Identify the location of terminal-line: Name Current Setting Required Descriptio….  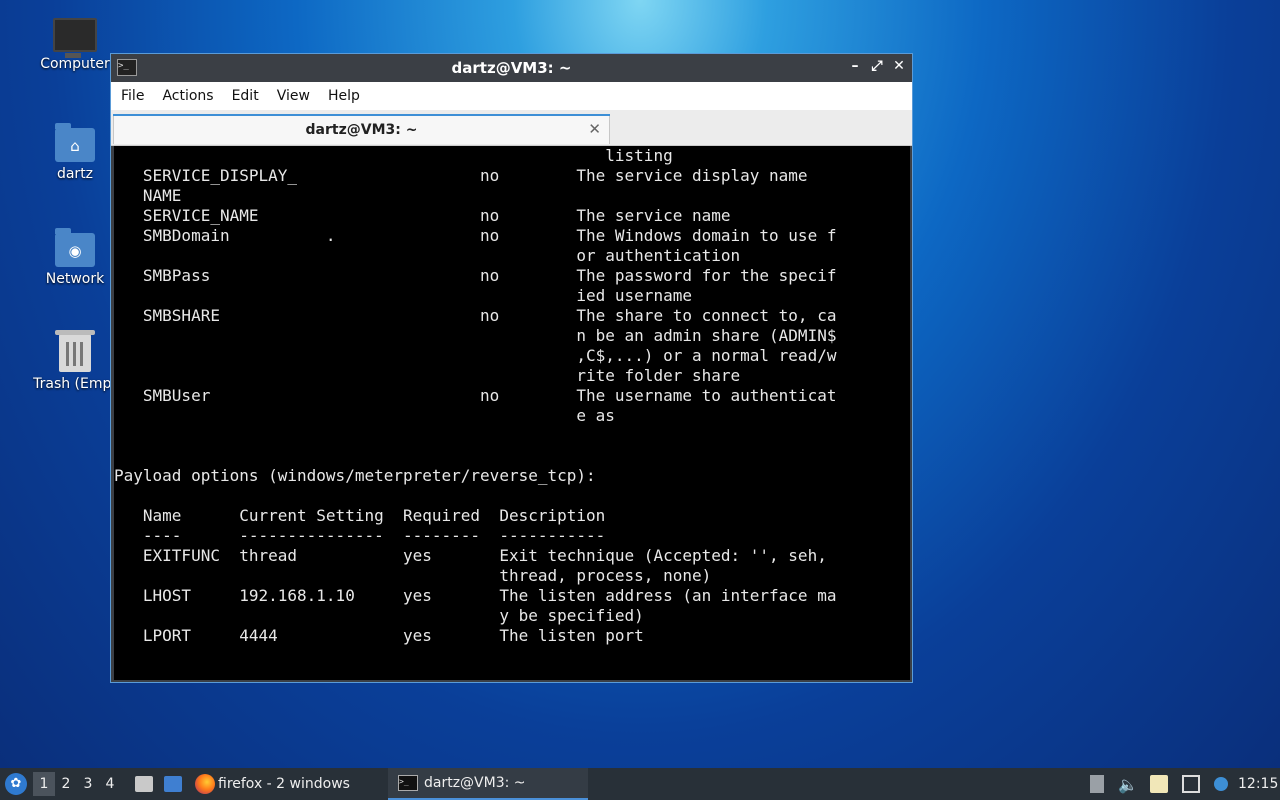
(360, 515).